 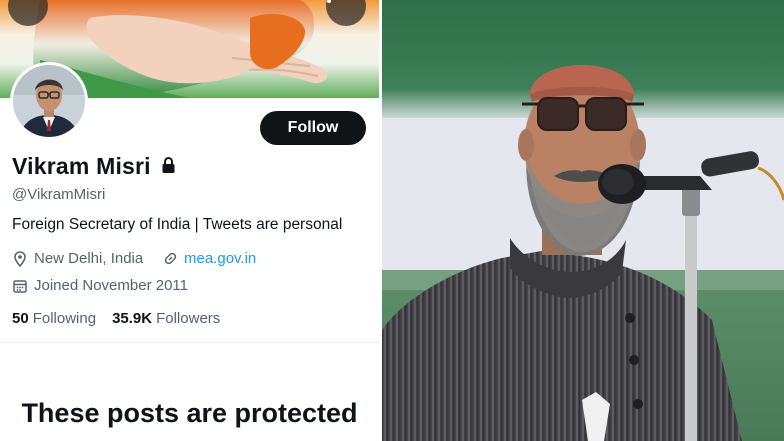 What do you see at coordinates (168, 165) in the screenshot?
I see `lock-icon` at bounding box center [168, 165].